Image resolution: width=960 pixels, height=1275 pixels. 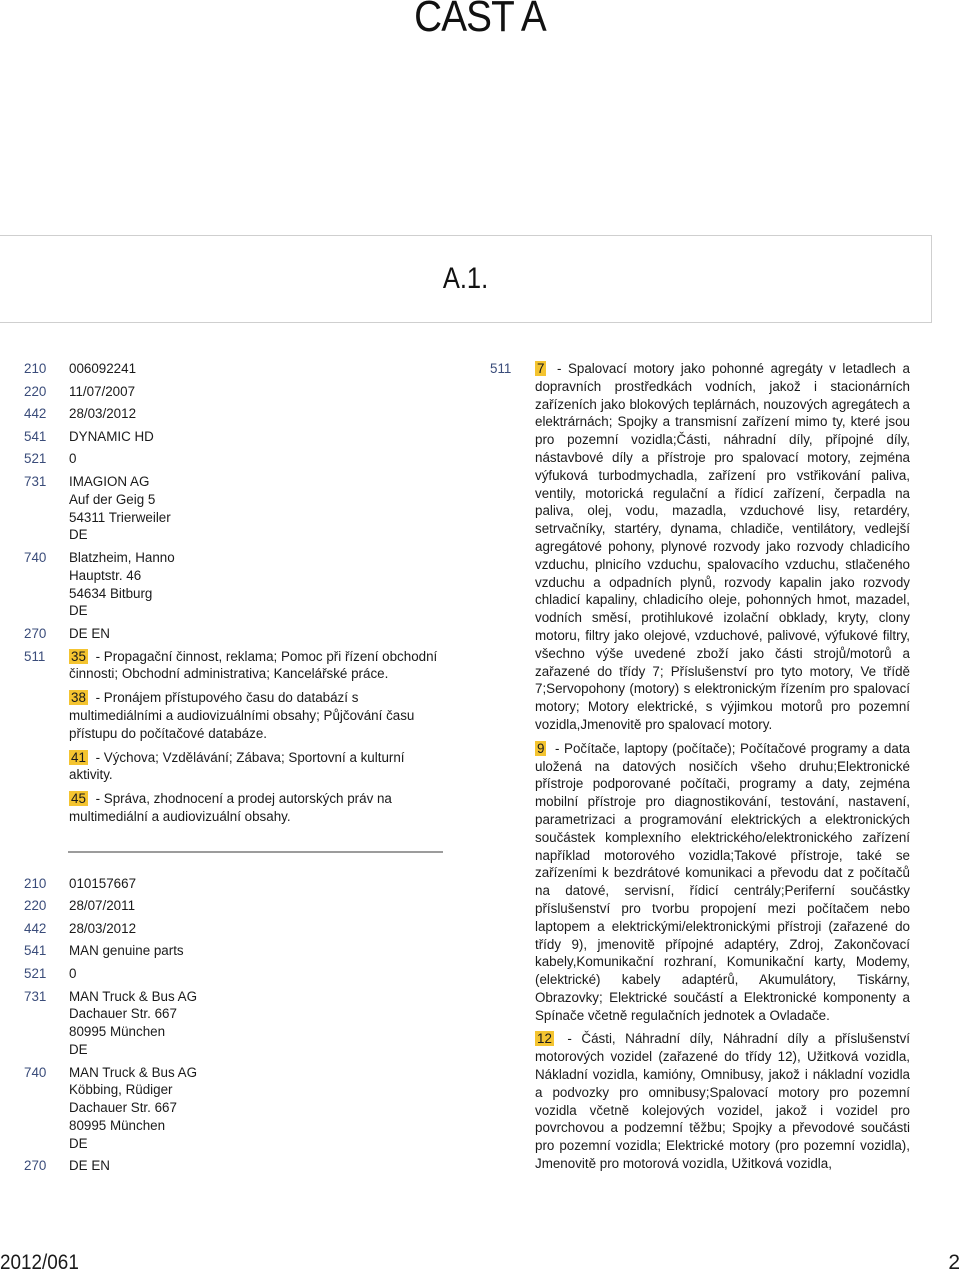 What do you see at coordinates (78, 757) in the screenshot?
I see `class-badge: 41` at bounding box center [78, 757].